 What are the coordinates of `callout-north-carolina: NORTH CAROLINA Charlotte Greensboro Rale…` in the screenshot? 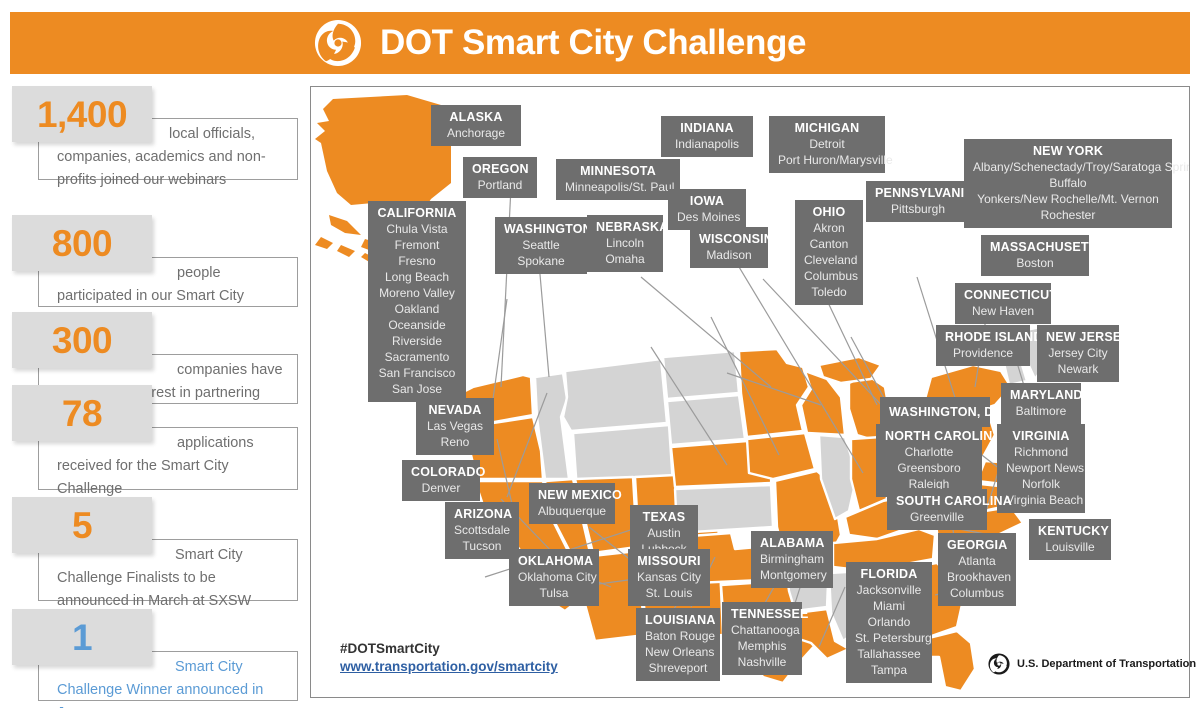 It's located at (938, 460).